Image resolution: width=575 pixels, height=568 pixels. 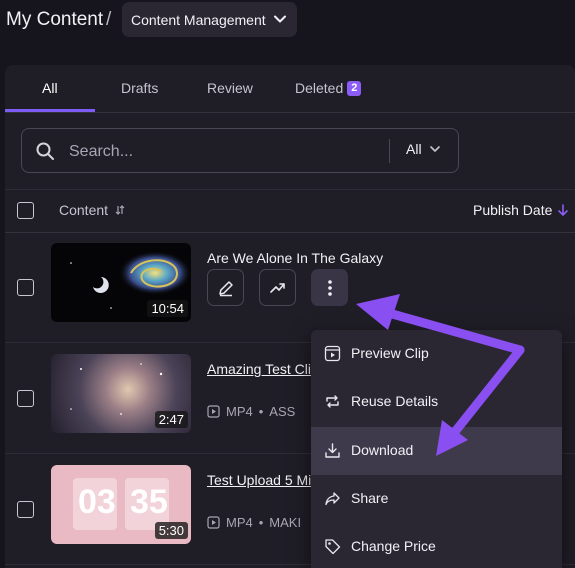 What do you see at coordinates (390, 353) in the screenshot?
I see `menu-item-label: Preview Clip` at bounding box center [390, 353].